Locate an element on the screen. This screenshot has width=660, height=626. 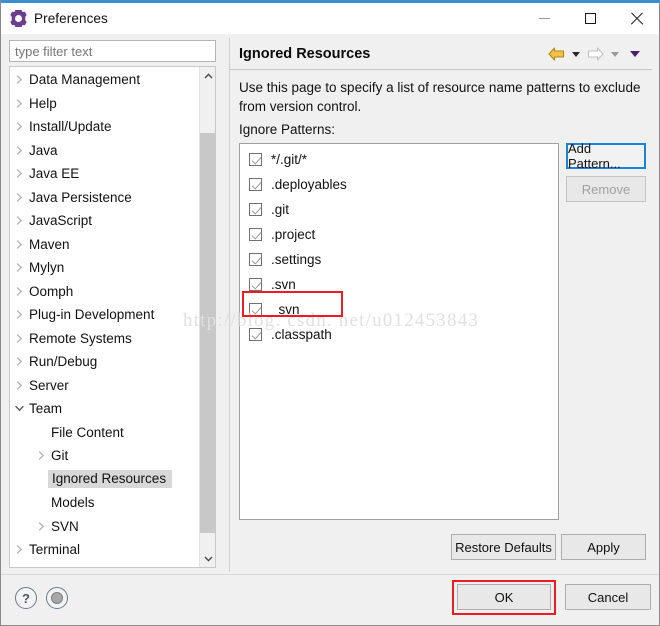
pattern-label: _svn is located at coordinates (285, 309).